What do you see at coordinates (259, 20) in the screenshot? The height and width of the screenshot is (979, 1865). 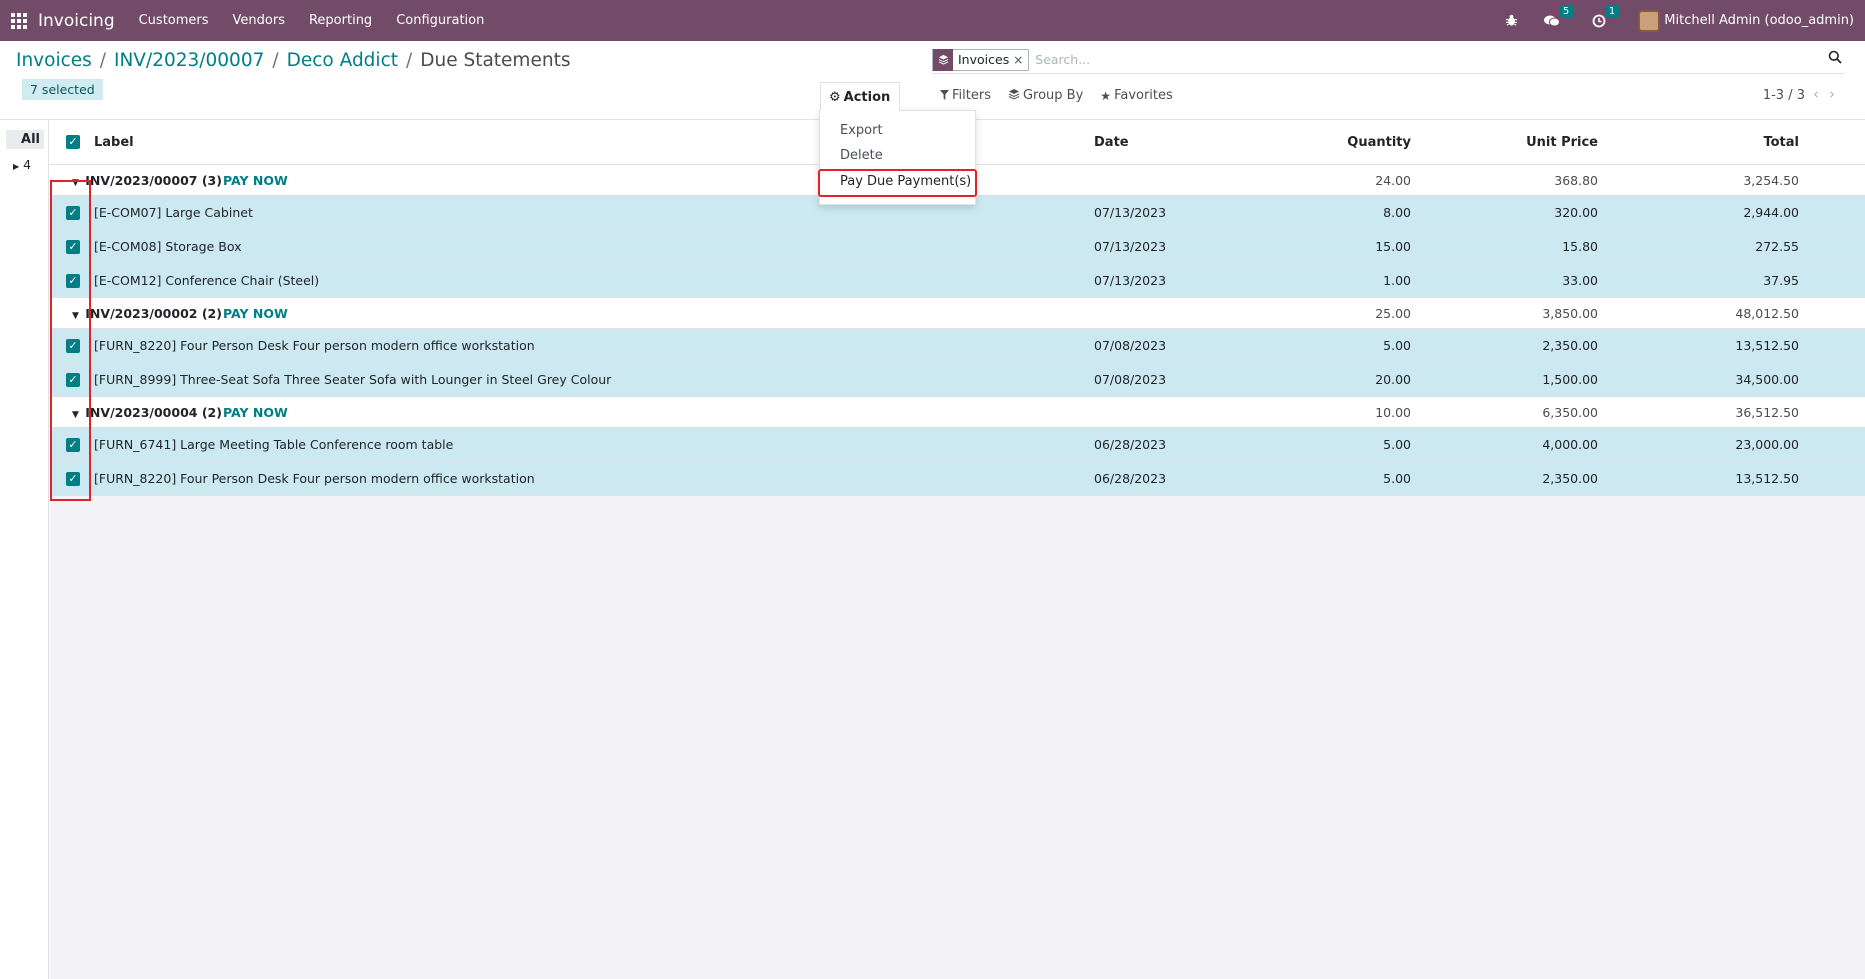 I see `menu-vendors: Vendors` at bounding box center [259, 20].